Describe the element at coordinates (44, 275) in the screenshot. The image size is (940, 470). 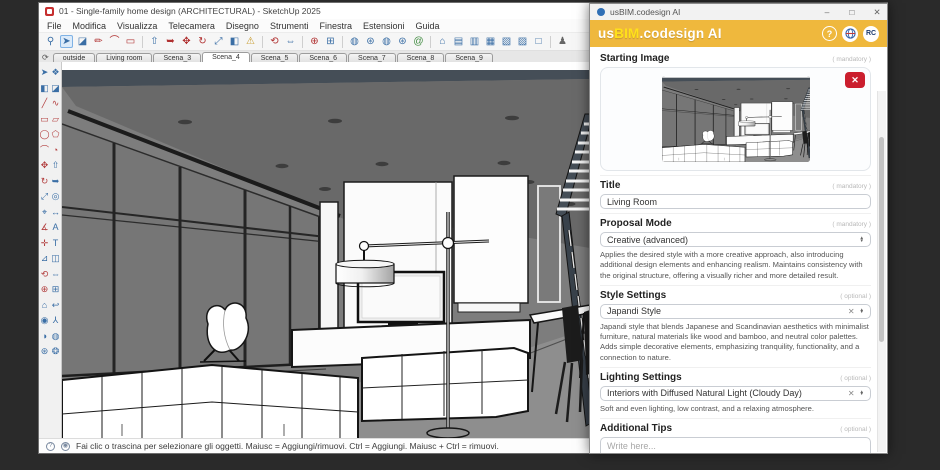
I see `orbit-tool-icon: ⟲` at that location.